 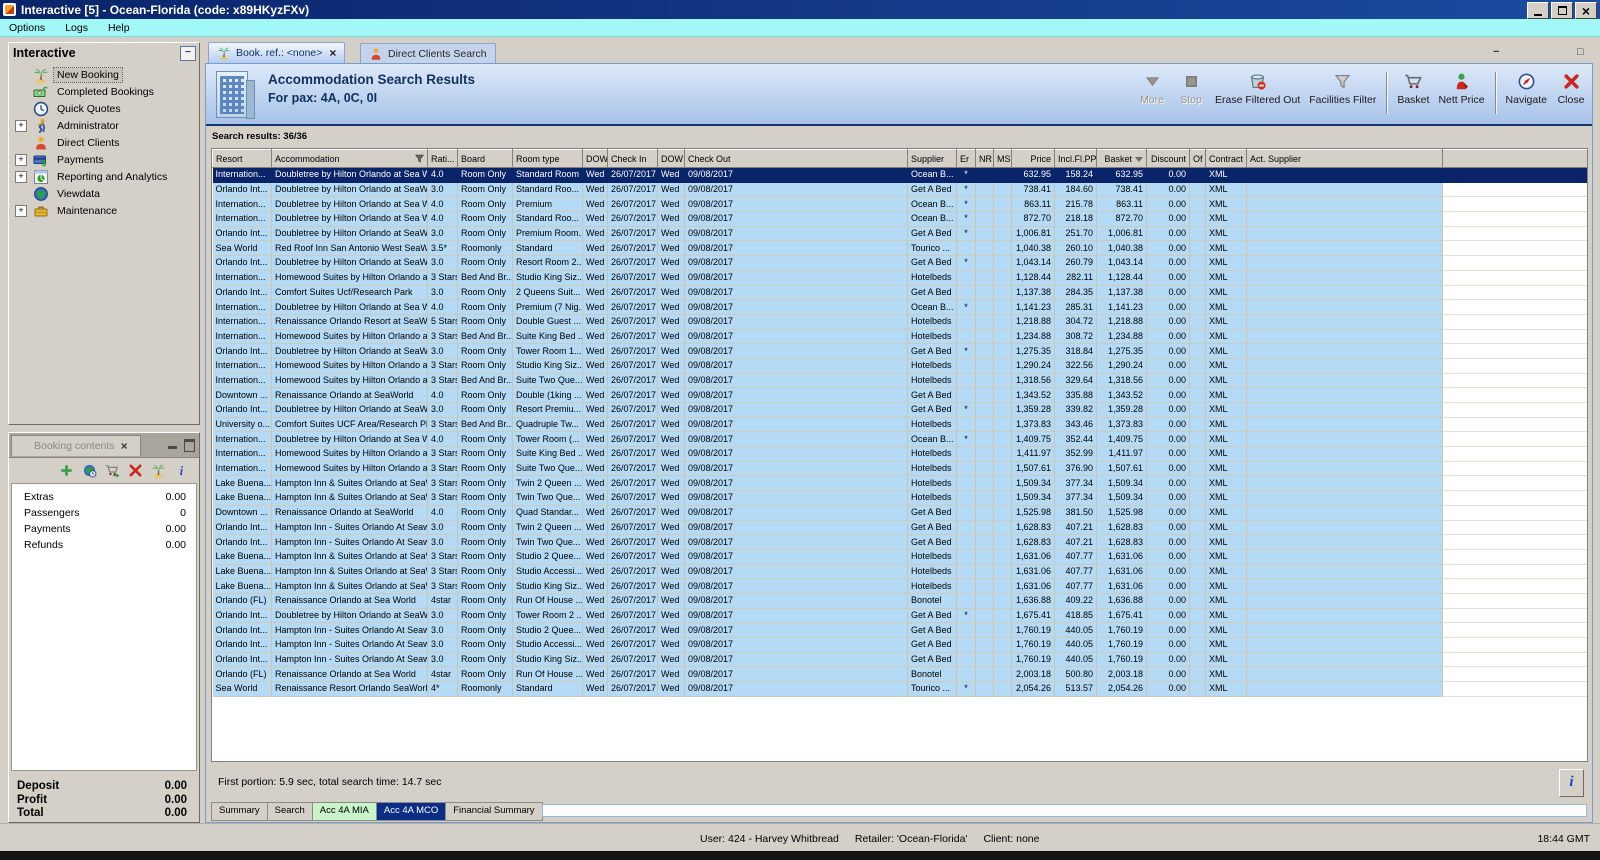 What do you see at coordinates (1168, 158) in the screenshot?
I see `column-header-discount: Discount` at bounding box center [1168, 158].